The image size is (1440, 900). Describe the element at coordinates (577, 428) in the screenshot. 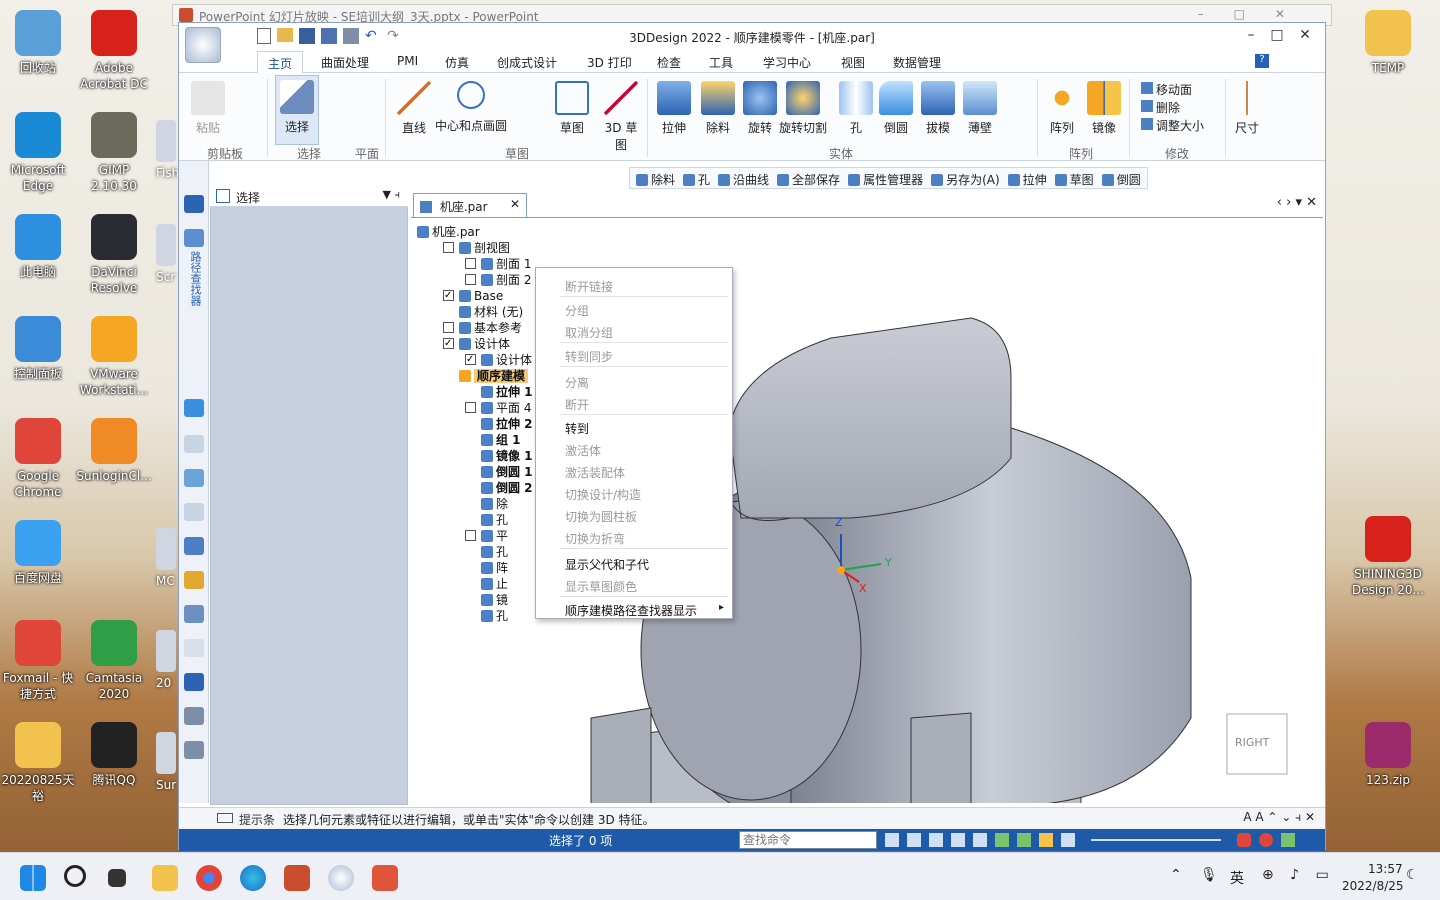

I see `context-menu-item: 转到` at that location.